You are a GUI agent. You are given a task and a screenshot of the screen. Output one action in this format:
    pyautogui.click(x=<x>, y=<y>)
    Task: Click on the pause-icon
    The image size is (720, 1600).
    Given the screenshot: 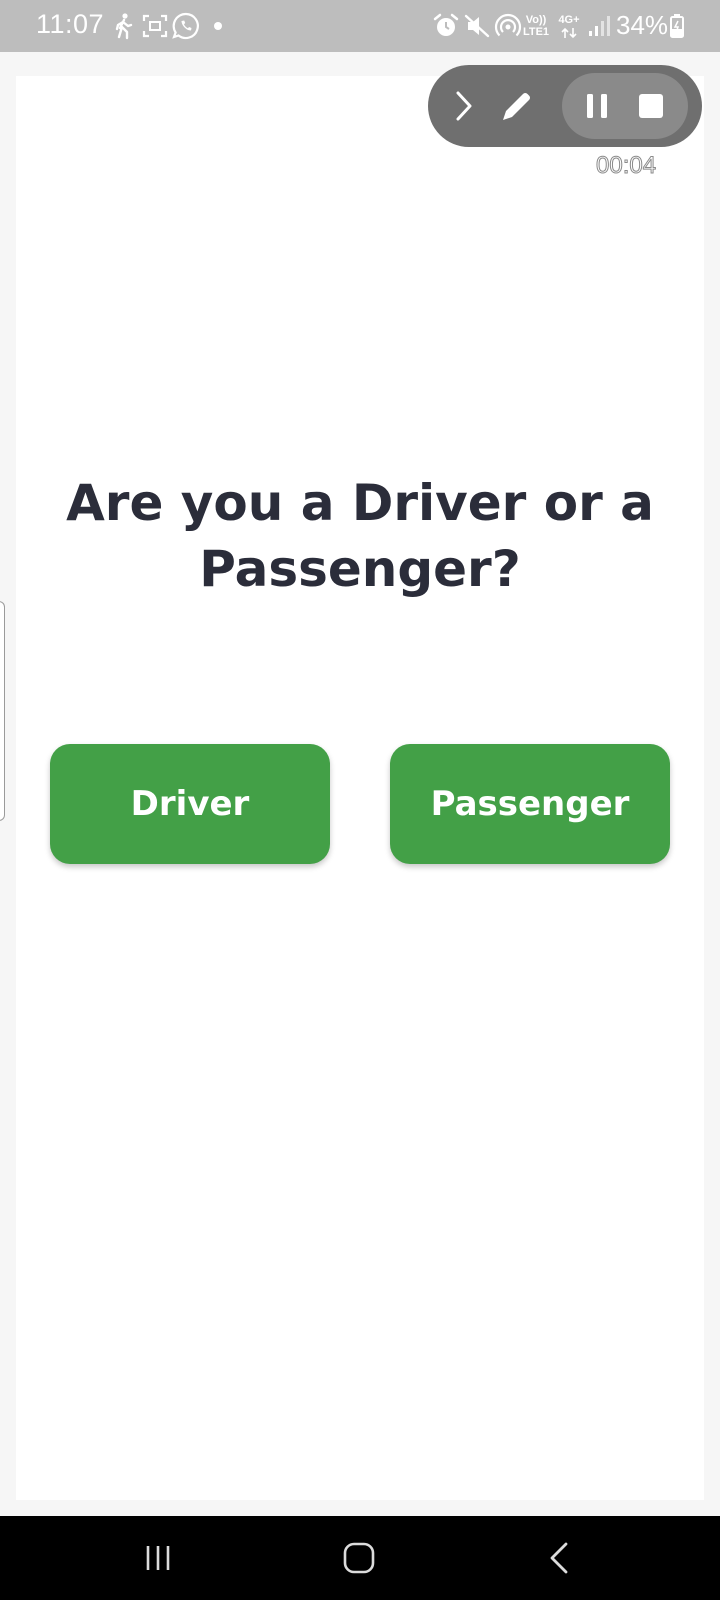 What is the action you would take?
    pyautogui.click(x=597, y=106)
    